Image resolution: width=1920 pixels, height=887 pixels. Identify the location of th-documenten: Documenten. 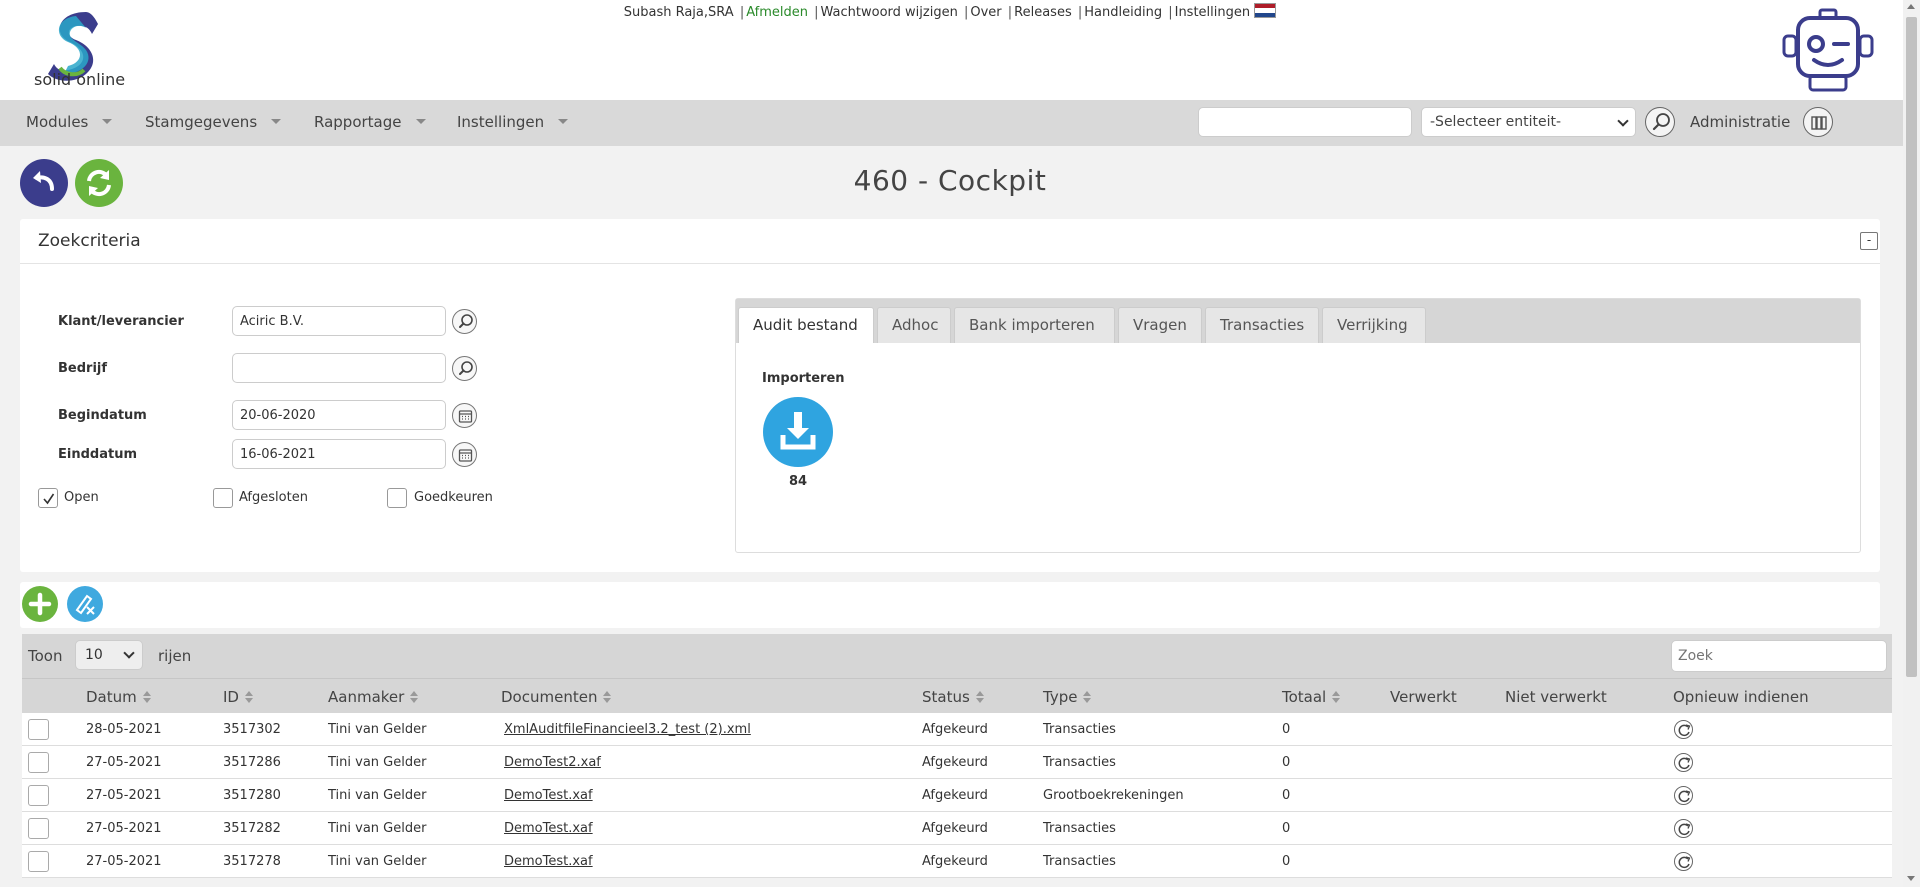
(556, 697).